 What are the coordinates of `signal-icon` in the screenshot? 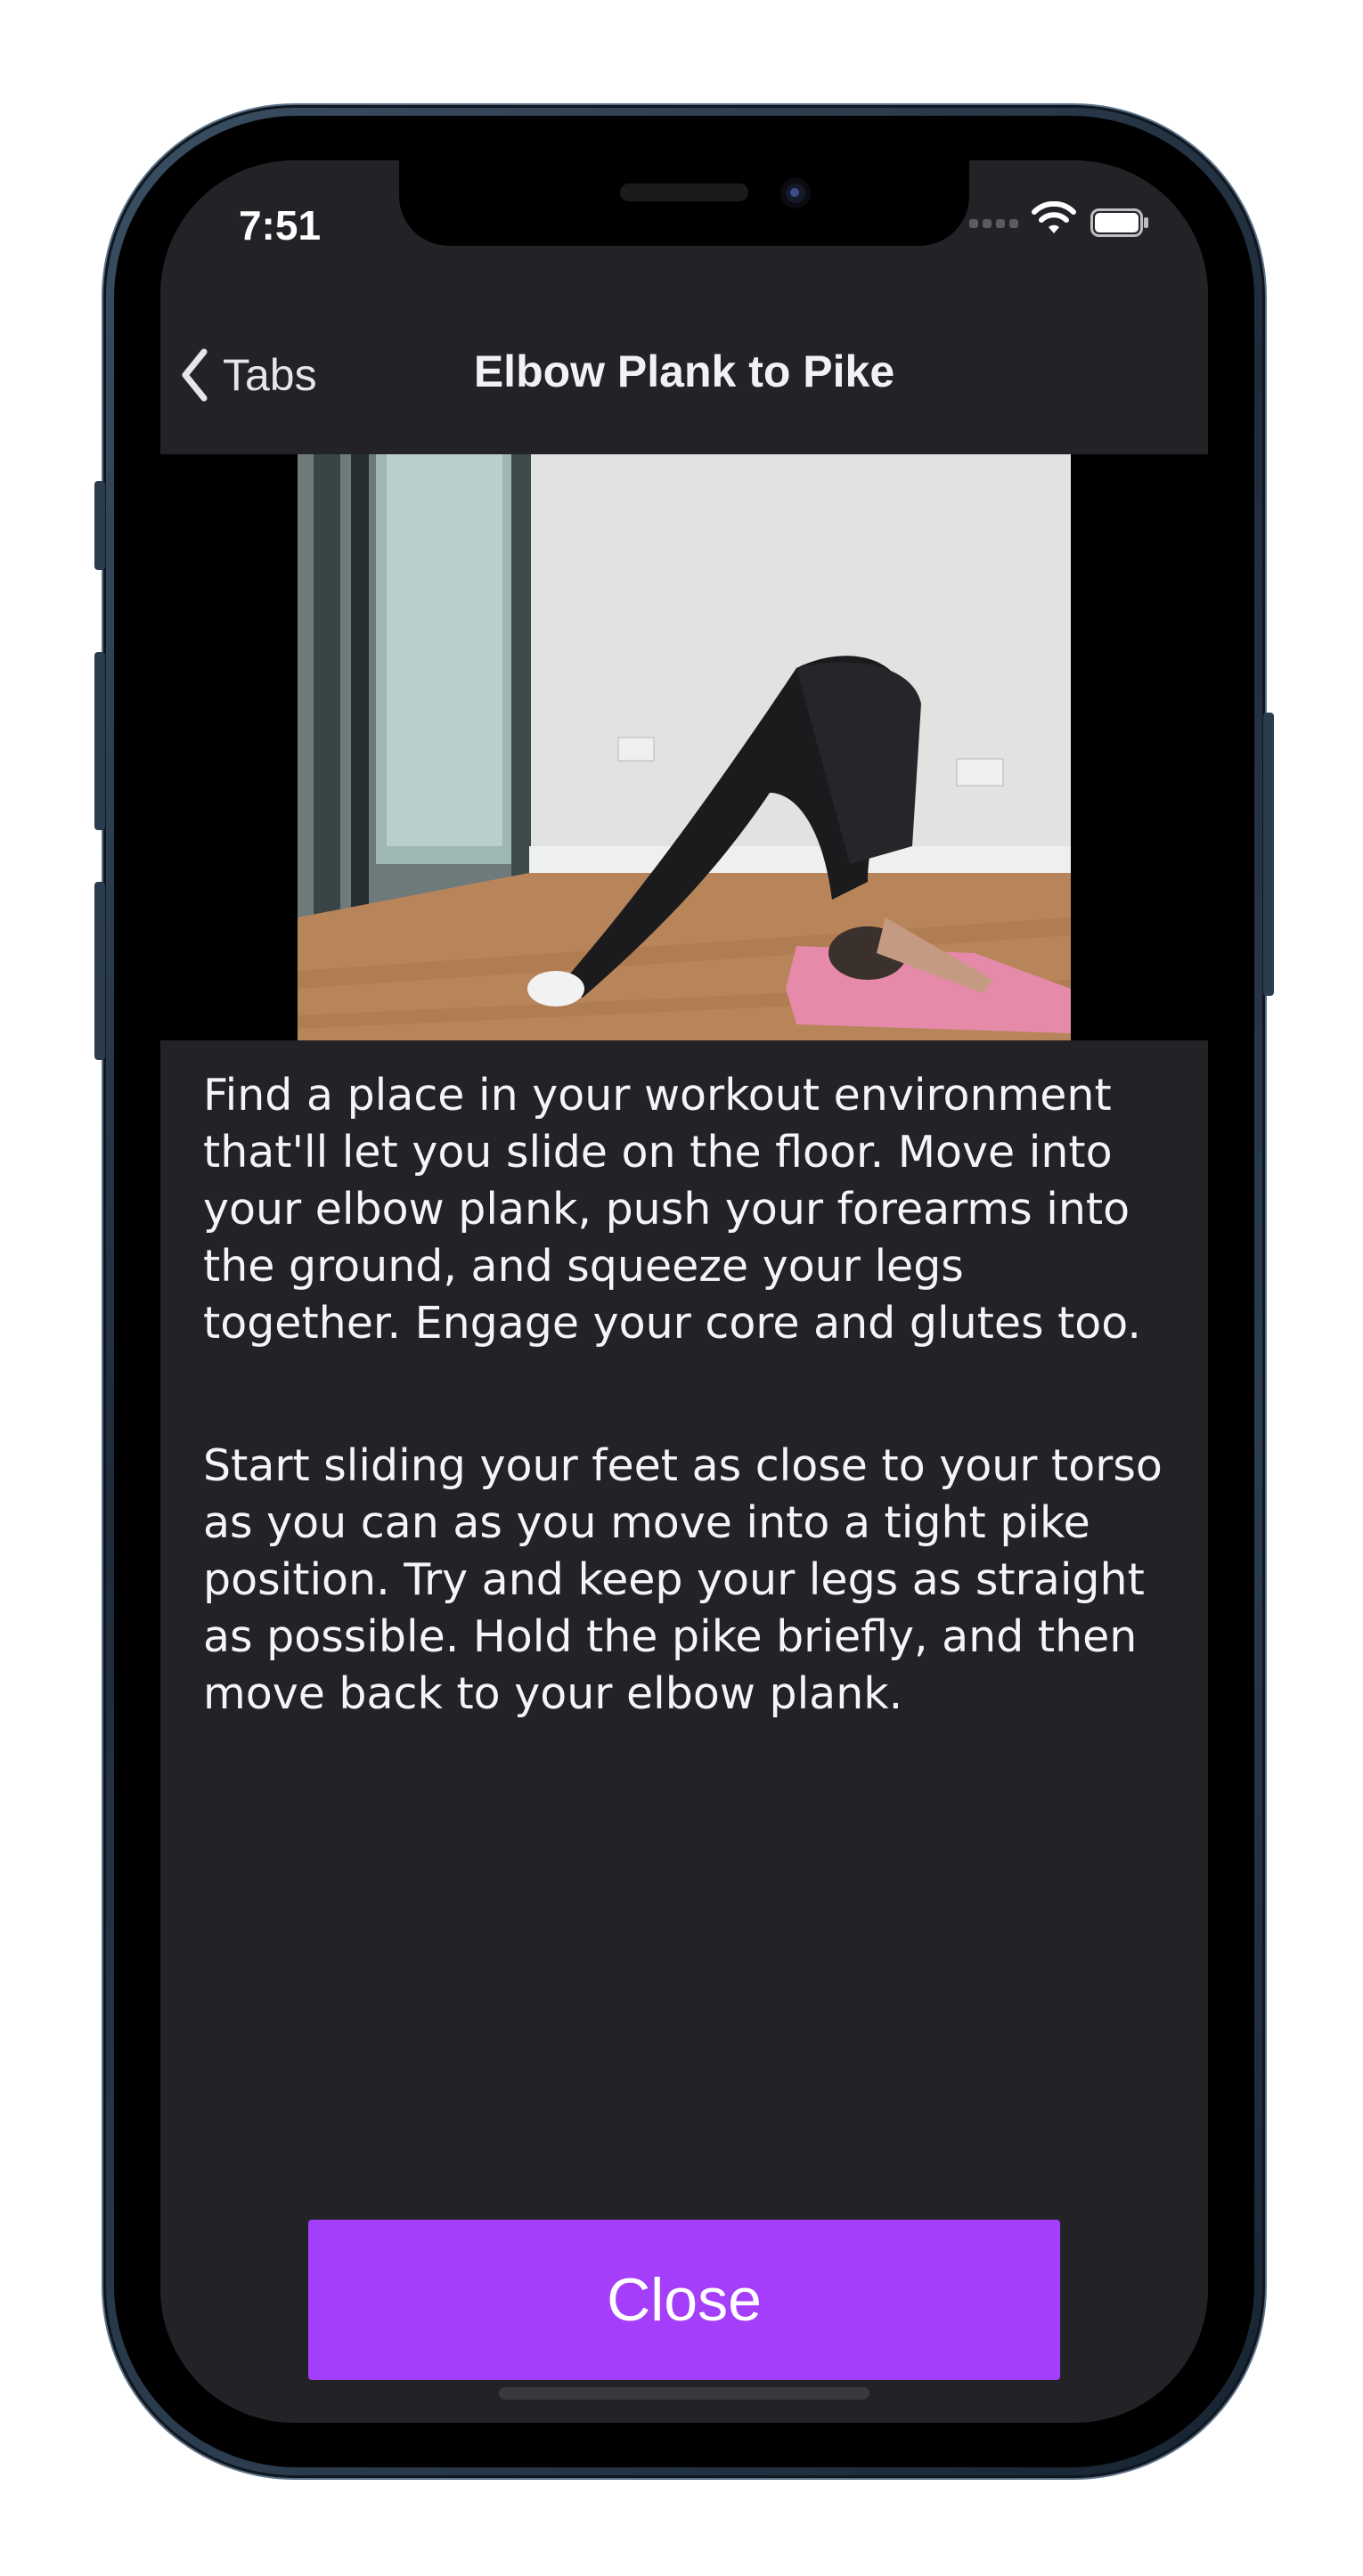 It's located at (994, 224).